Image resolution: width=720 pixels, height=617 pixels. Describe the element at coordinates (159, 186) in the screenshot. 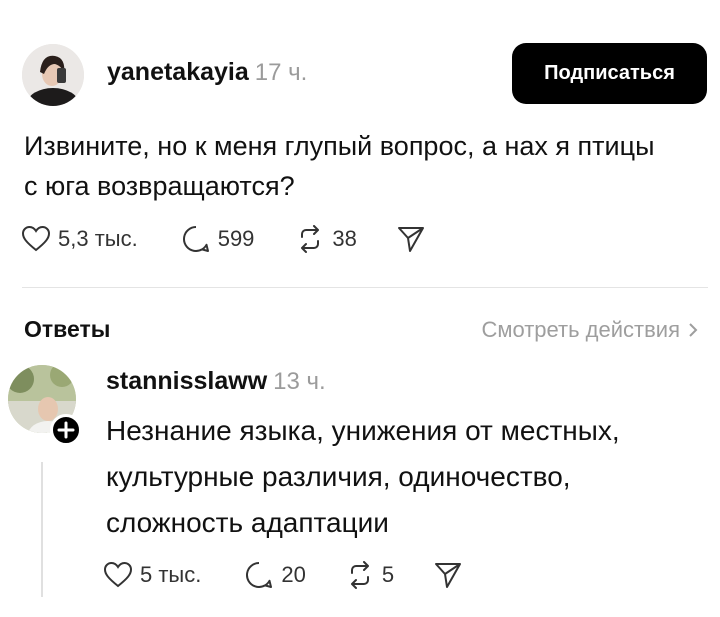

I see `post-text-line-2: с юга возвращаются?` at that location.